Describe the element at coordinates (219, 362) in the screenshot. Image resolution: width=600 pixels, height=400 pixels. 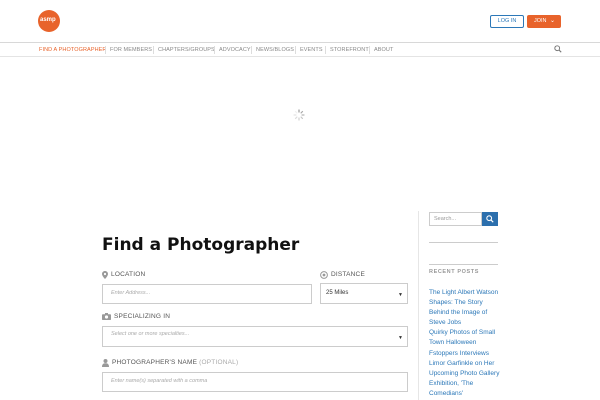
I see `optional-tag: (OPTIONAL)` at that location.